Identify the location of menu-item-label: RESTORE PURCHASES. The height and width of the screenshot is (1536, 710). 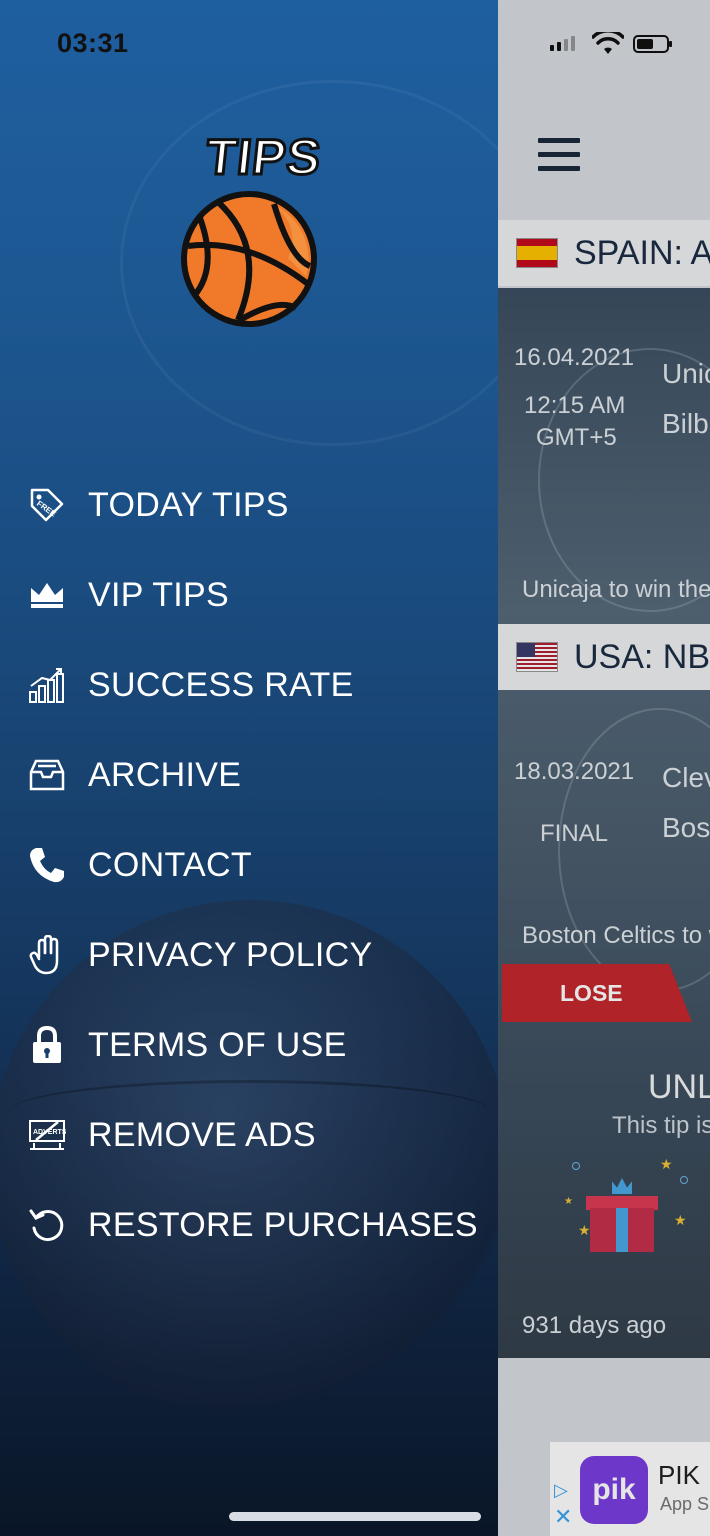
(283, 1224).